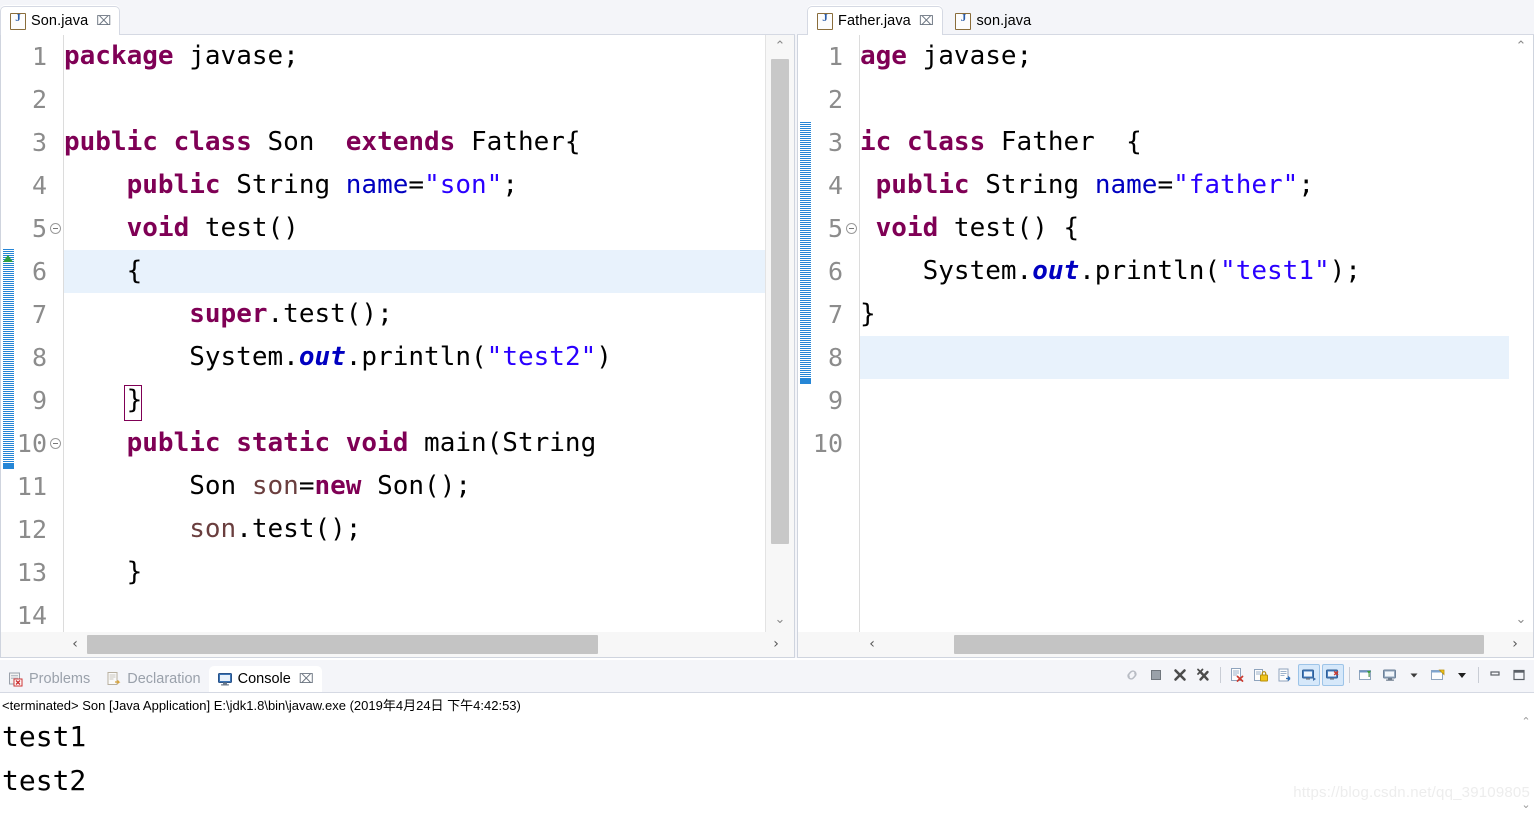 This screenshot has width=1534, height=815. Describe the element at coordinates (49, 679) in the screenshot. I see `tab-problems: Problems` at that location.